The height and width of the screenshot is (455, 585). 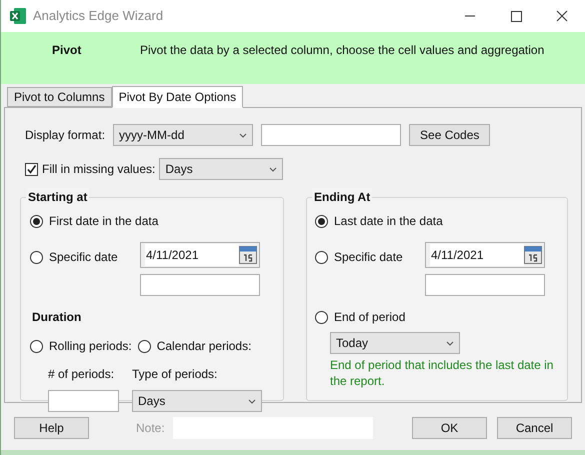 What do you see at coordinates (388, 221) in the screenshot?
I see `radio-label: Last date in the data` at bounding box center [388, 221].